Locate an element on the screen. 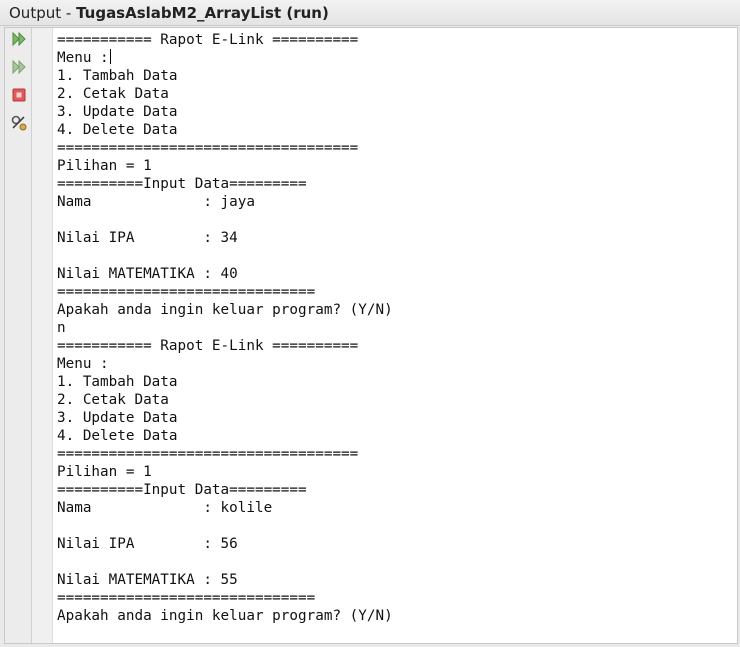 Image resolution: width=740 pixels, height=647 pixels. rerun-different-params-icon is located at coordinates (19, 67).